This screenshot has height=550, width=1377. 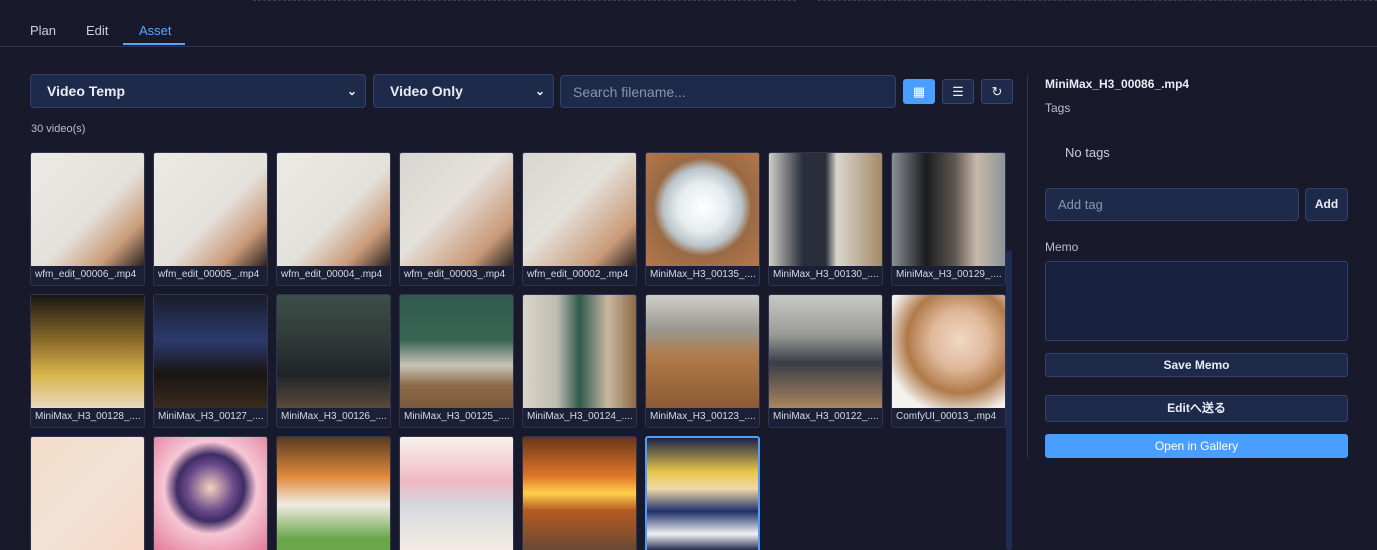 I want to click on video-card: wfm_edit_00002_.mp4, so click(x=579, y=219).